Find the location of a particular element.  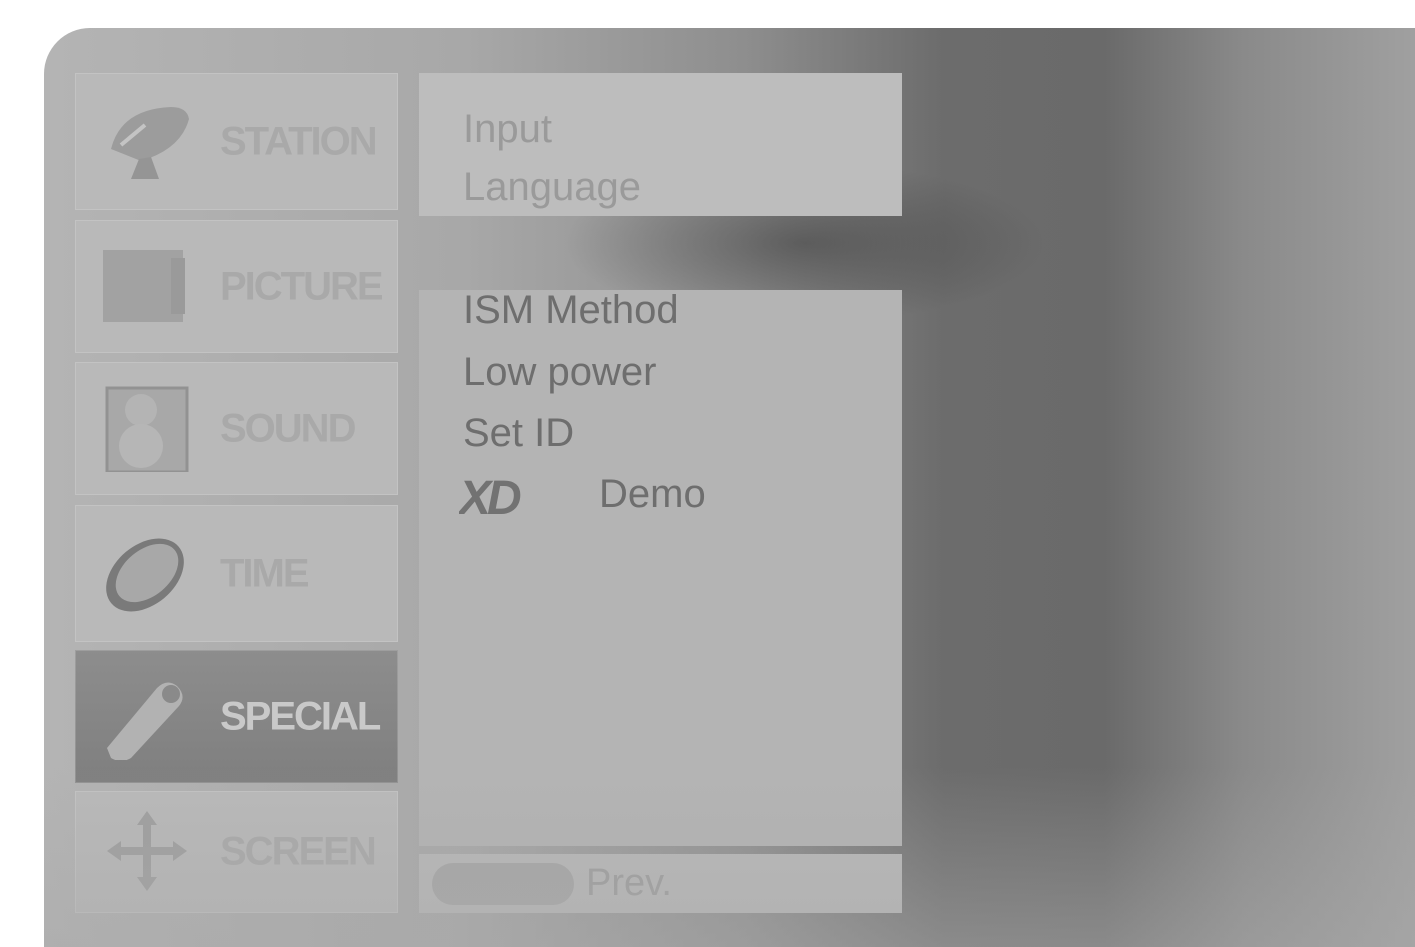

speaker-icon is located at coordinates (147, 429).